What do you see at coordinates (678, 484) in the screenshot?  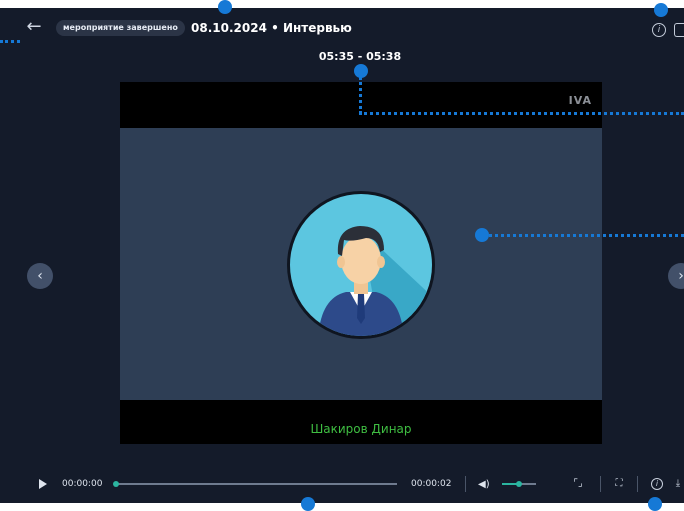 I see `download-icon: ⤓` at bounding box center [678, 484].